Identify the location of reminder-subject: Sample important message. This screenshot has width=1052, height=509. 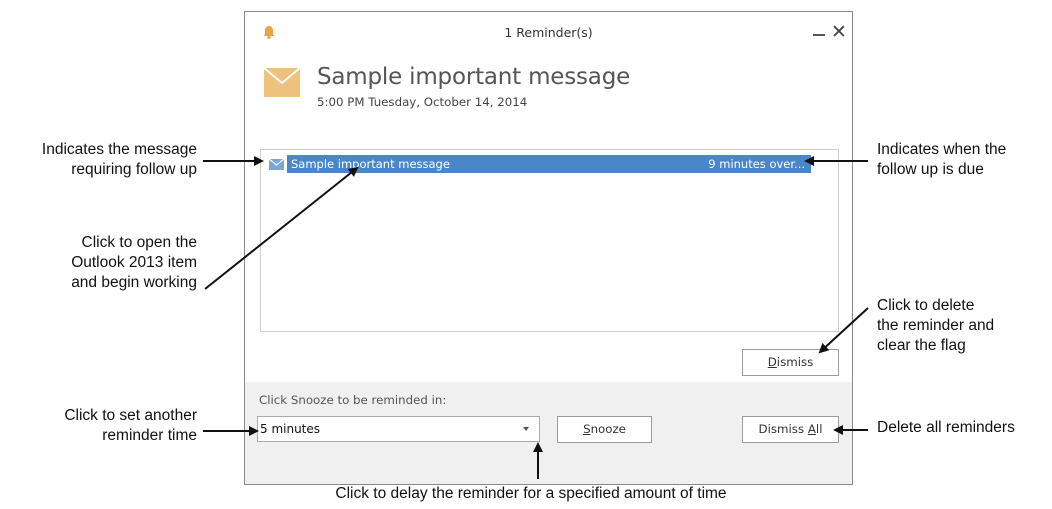
(474, 77).